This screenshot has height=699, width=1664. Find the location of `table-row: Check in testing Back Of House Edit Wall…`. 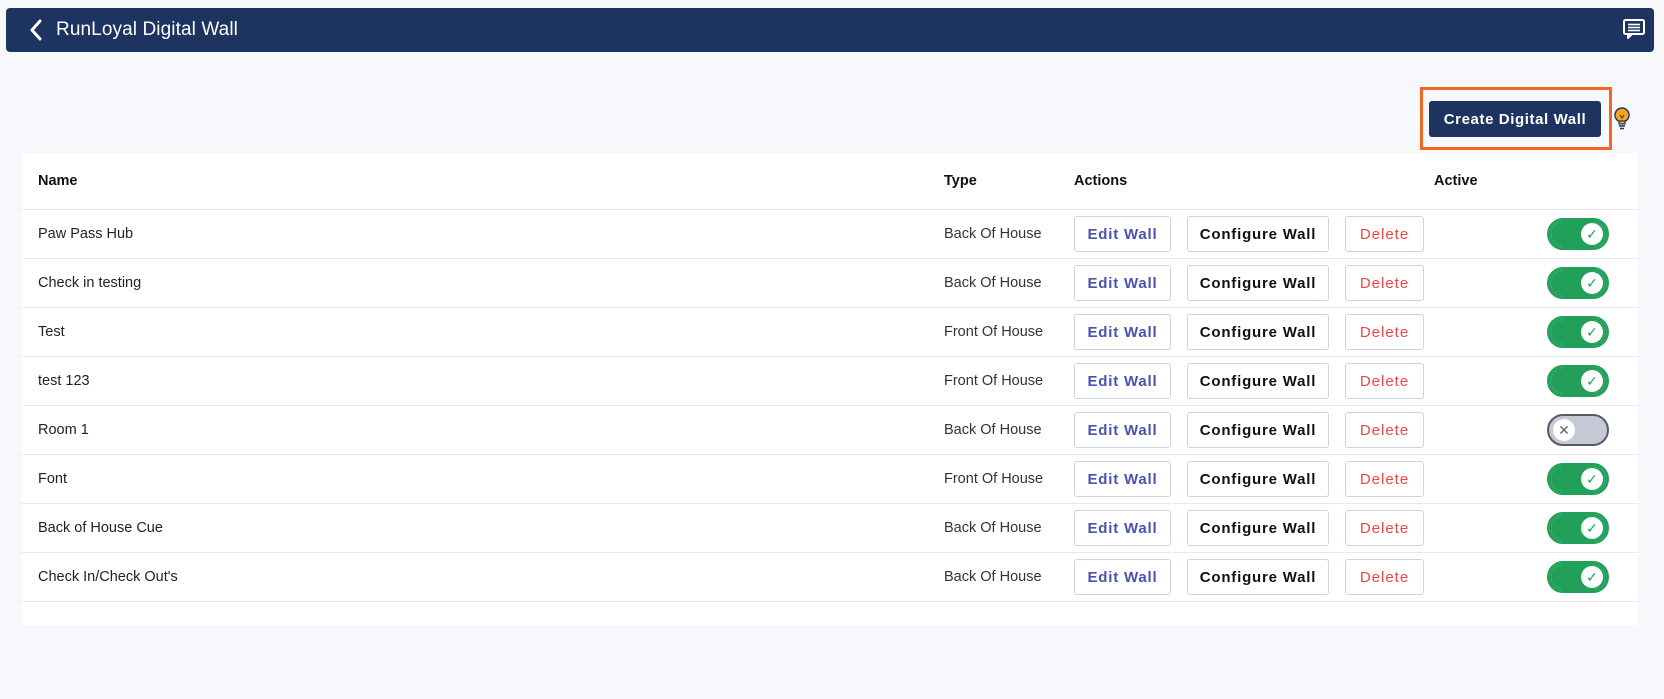

table-row: Check in testing Back Of House Edit Wall… is located at coordinates (830, 283).